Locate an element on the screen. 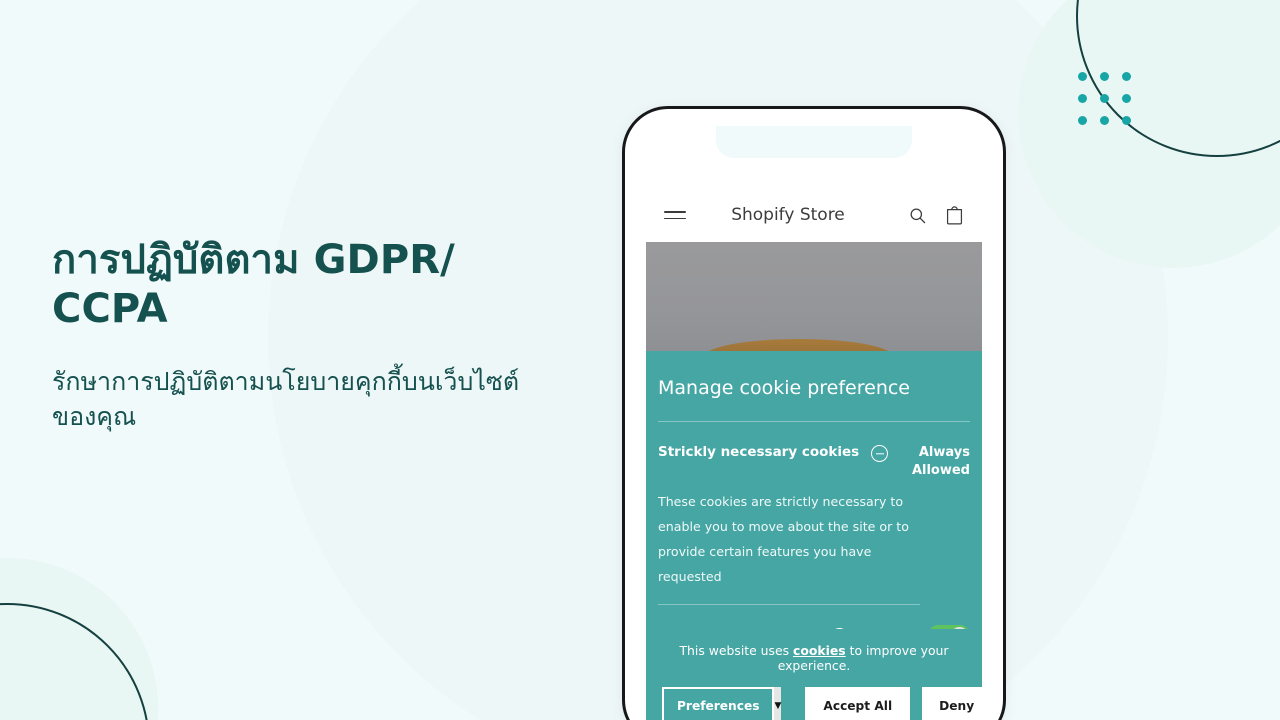 This screenshot has width=1280, height=720. shopping-bag-icon is located at coordinates (954, 215).